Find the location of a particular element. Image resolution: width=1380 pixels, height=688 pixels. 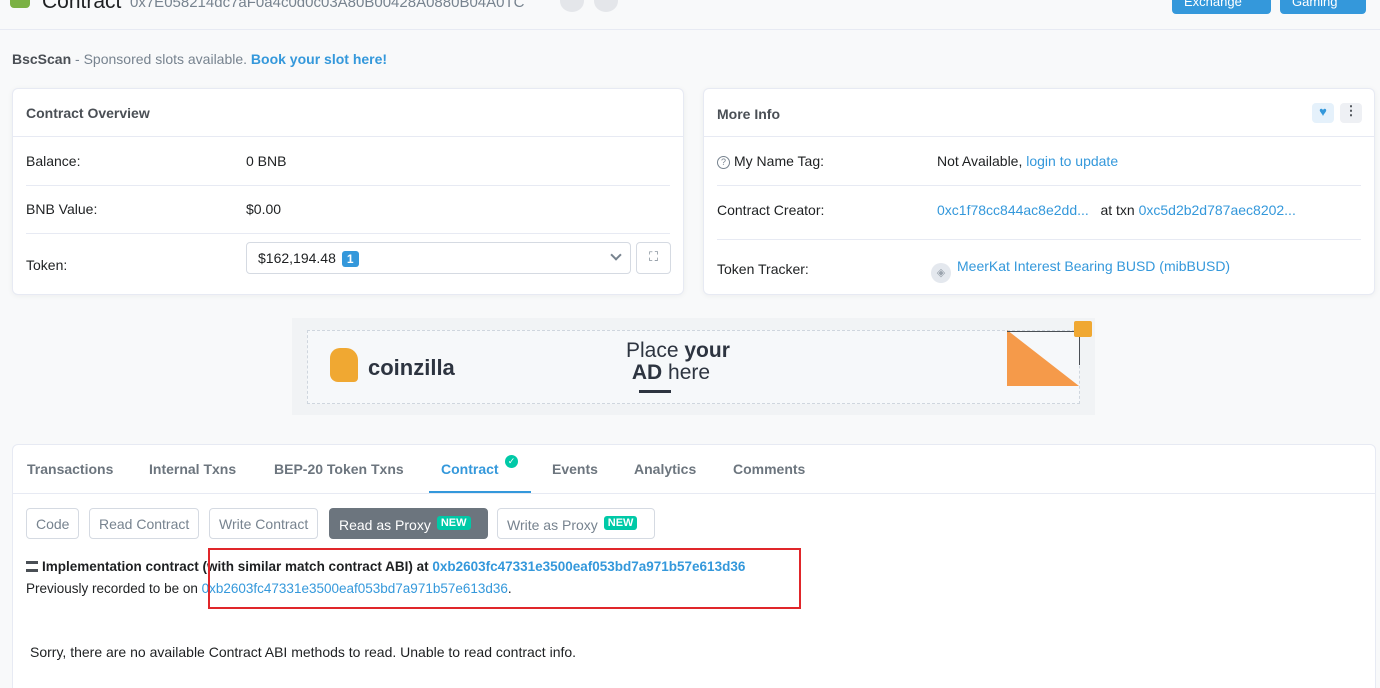

highlight-box is located at coordinates (504, 578).